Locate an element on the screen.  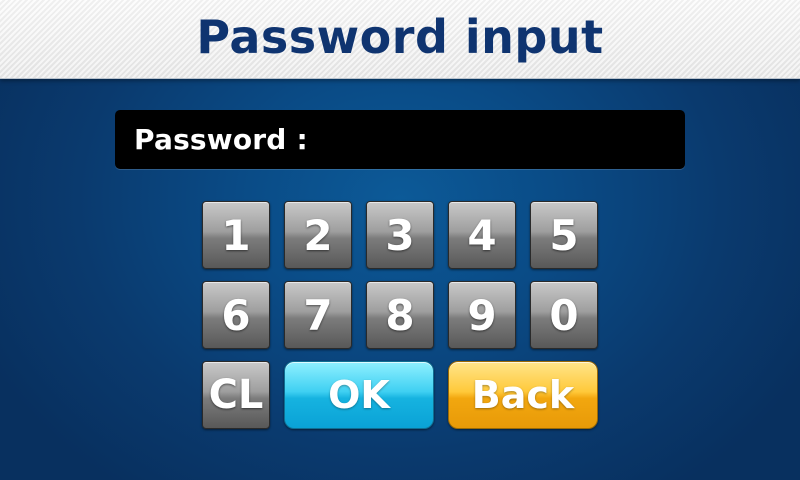
key-8: 8 is located at coordinates (400, 315).